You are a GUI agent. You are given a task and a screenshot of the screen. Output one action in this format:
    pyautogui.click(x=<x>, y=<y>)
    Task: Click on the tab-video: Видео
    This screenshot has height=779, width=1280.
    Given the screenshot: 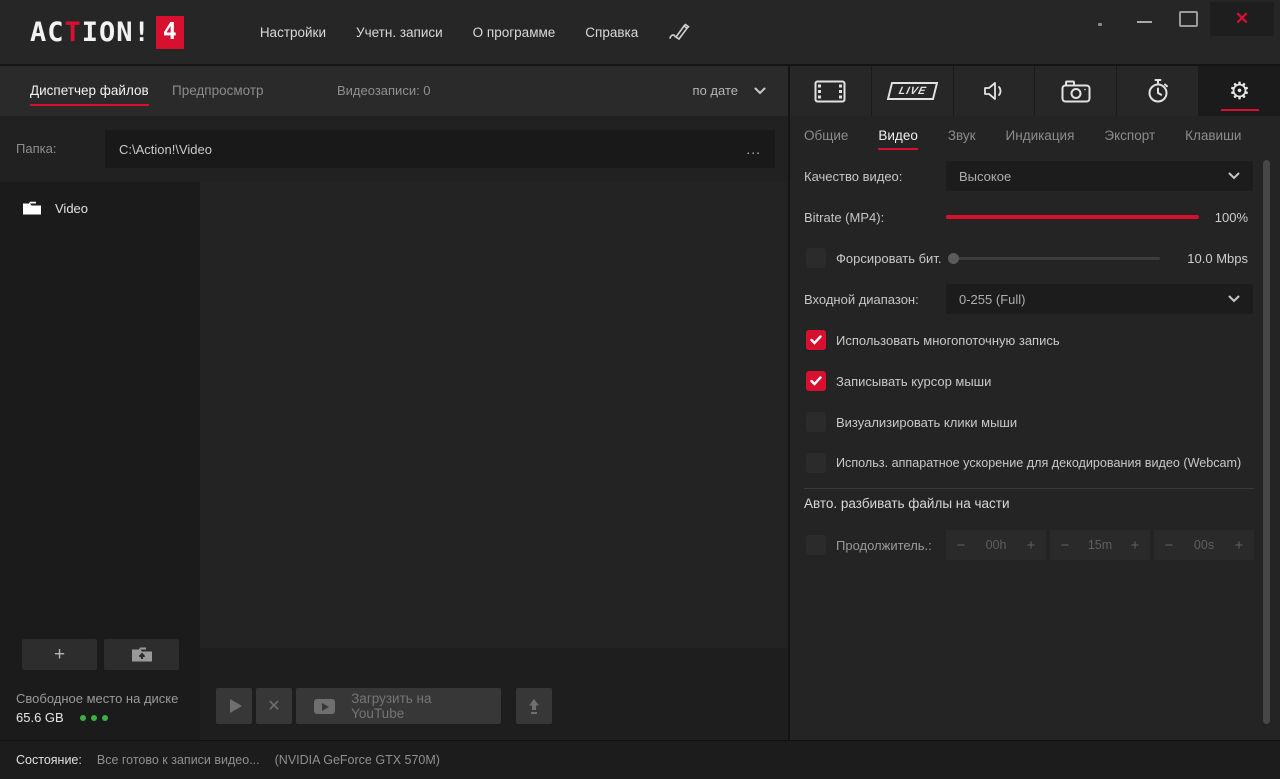 What is the action you would take?
    pyautogui.click(x=898, y=138)
    